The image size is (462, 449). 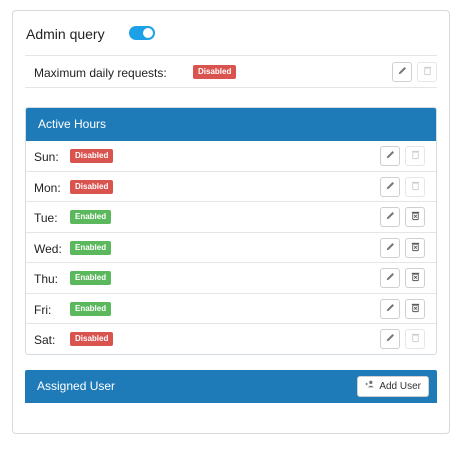 I want to click on day-row: Thu: Enabled, so click(x=231, y=278).